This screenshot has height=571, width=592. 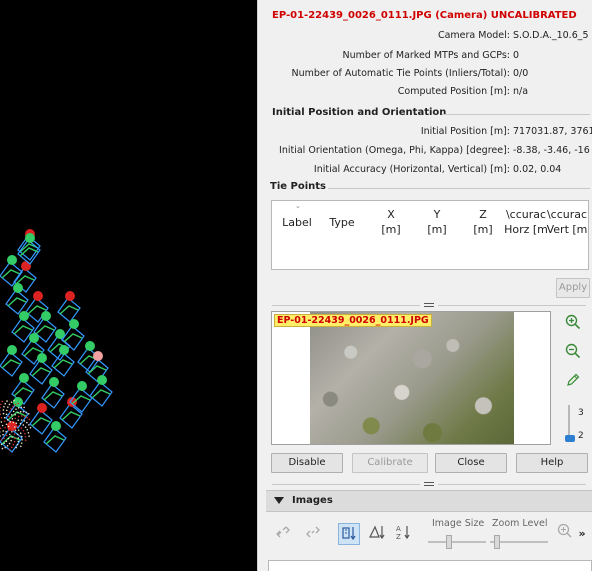 What do you see at coordinates (453, 91) in the screenshot?
I see `computed-position-label: Computed Position [m]:` at bounding box center [453, 91].